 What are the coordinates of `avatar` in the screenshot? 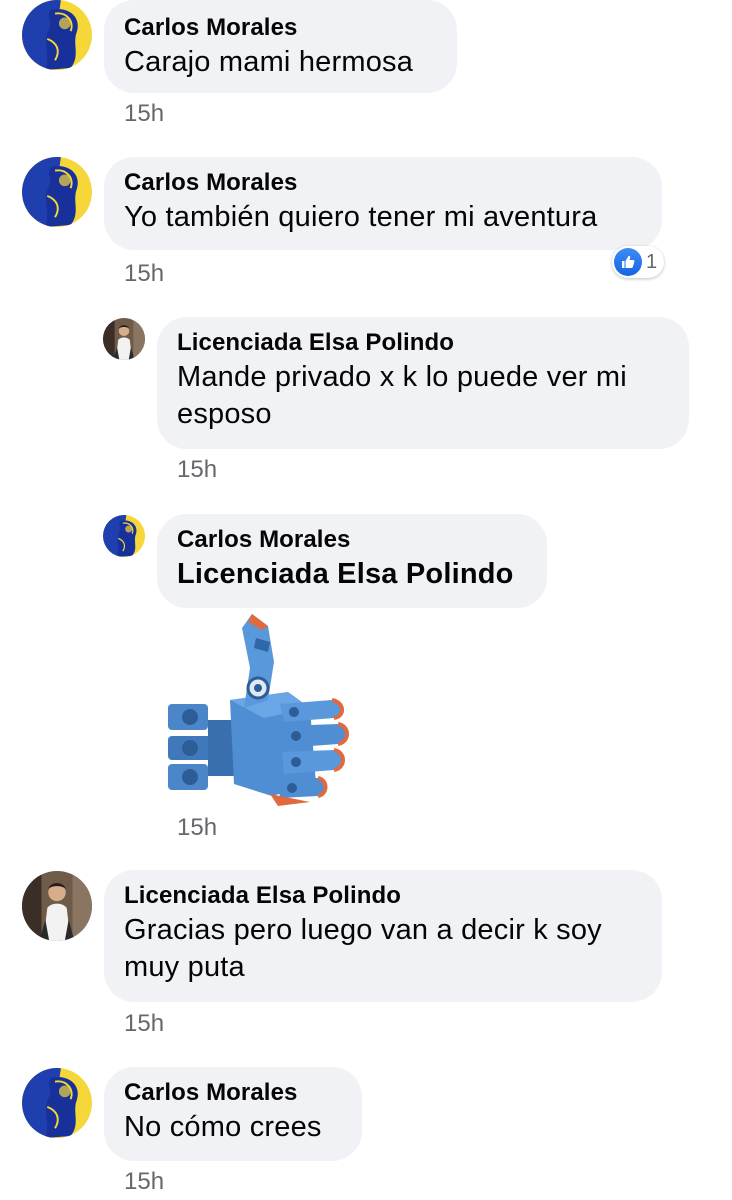 It's located at (57, 1103).